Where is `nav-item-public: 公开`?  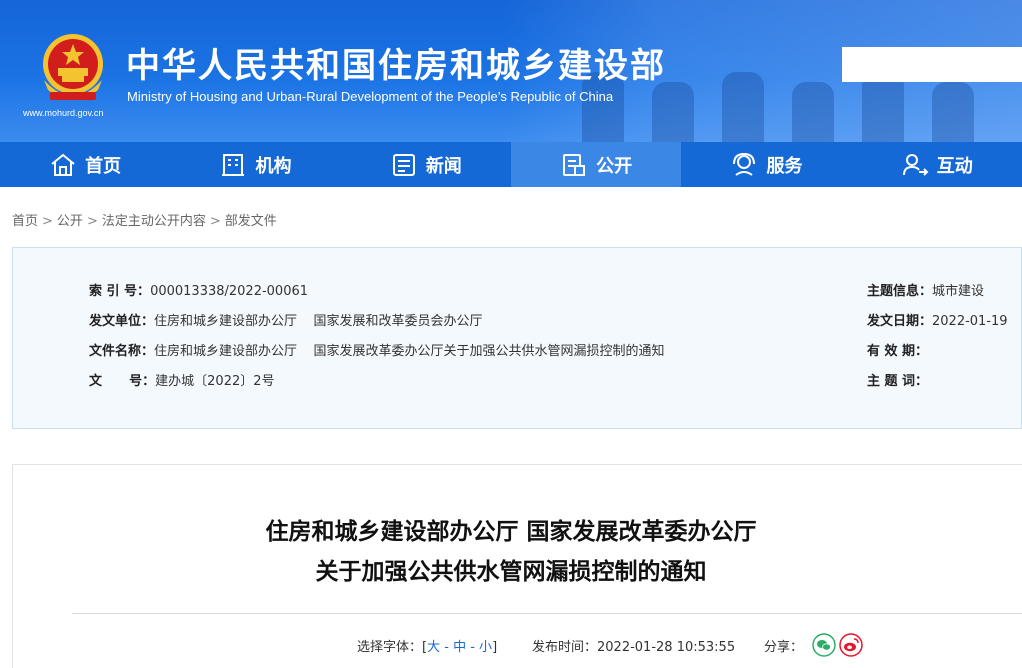
nav-item-public: 公开 is located at coordinates (596, 164).